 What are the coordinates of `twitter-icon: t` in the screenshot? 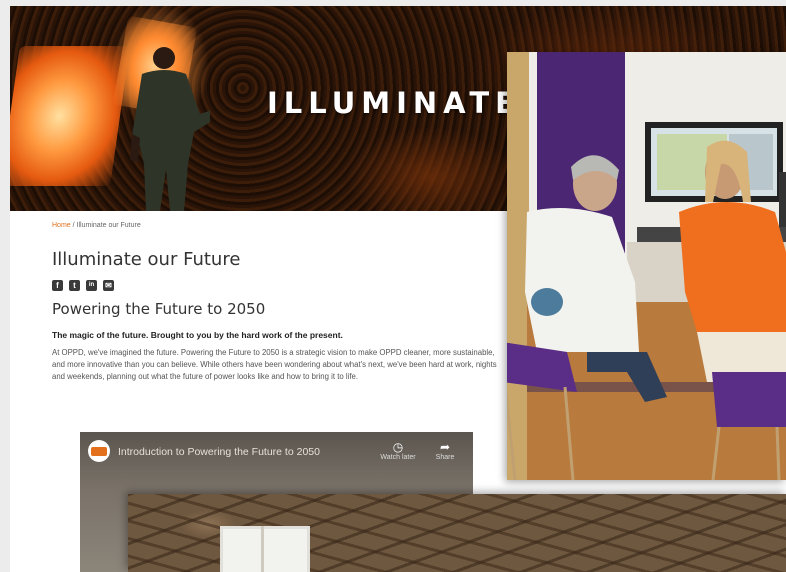 It's located at (74, 285).